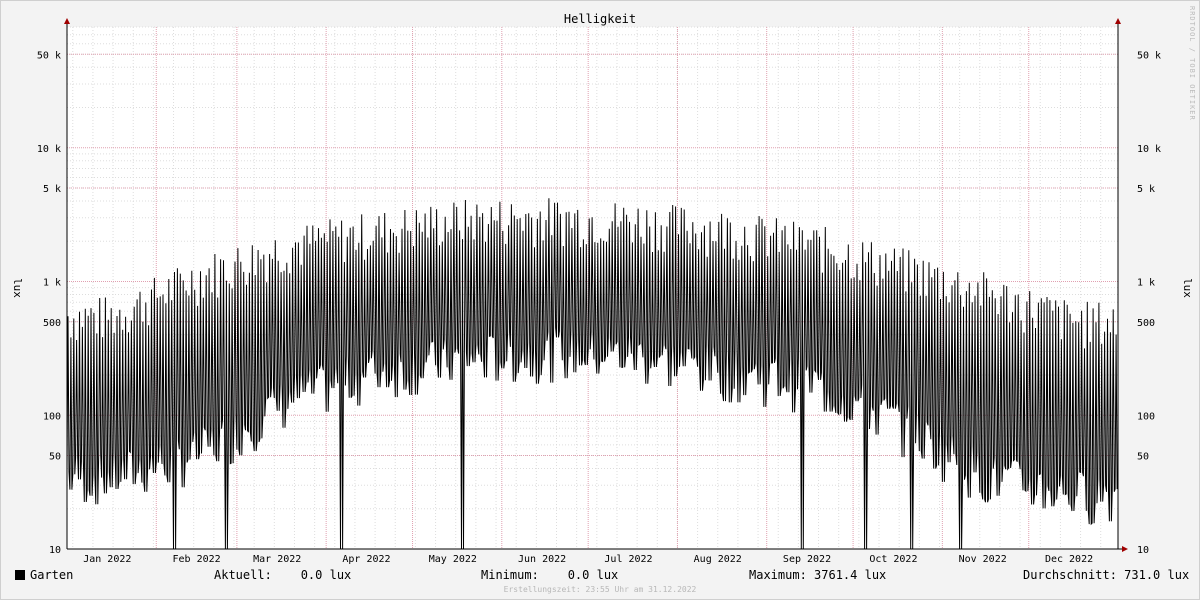 This screenshot has width=1200, height=600. What do you see at coordinates (818, 575) in the screenshot?
I see `legend-maximum: Maximum: 3761.4 lux` at bounding box center [818, 575].